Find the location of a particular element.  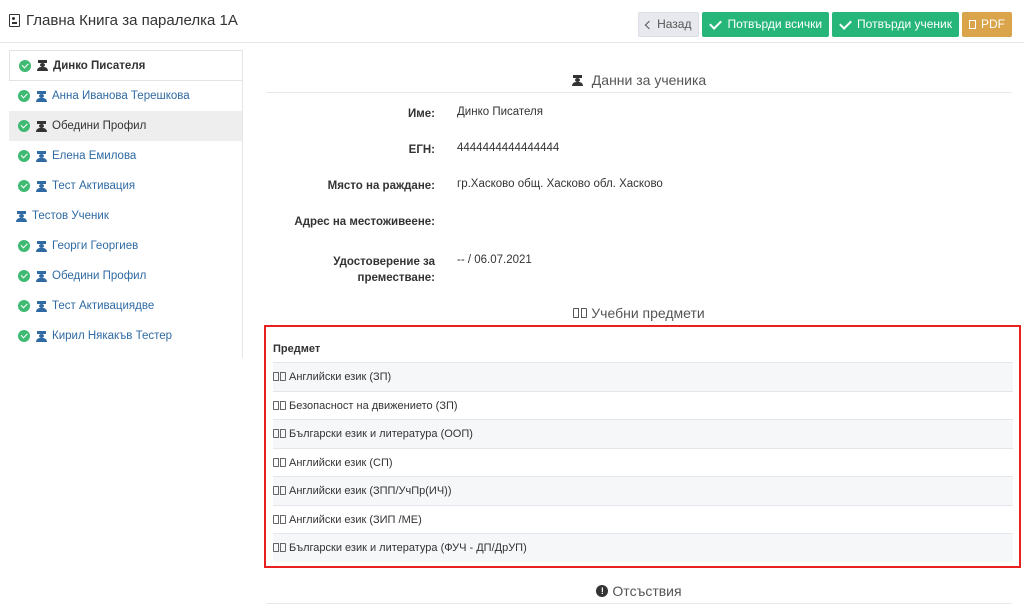

confirm-all-button: Потвърди всички is located at coordinates (766, 24).